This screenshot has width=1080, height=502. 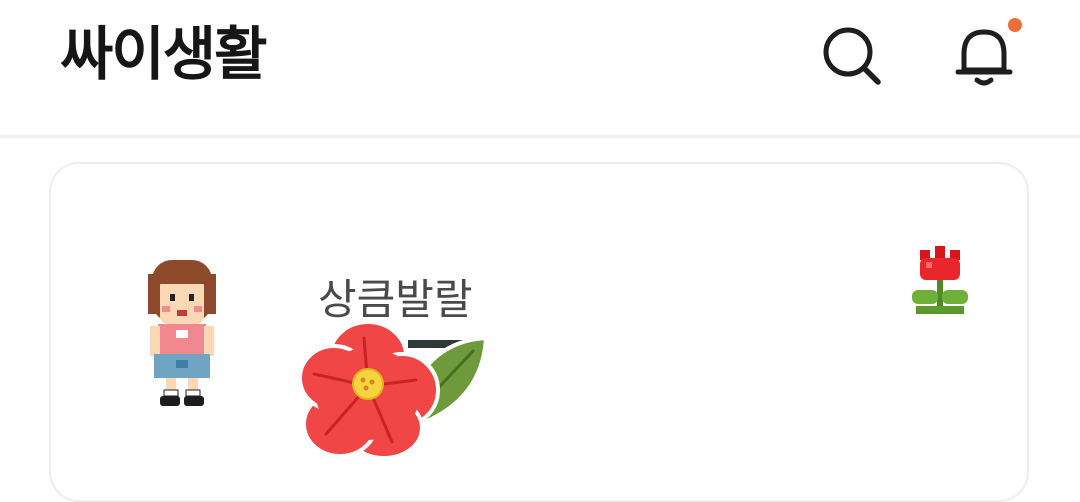 I want to click on header-divider, so click(x=540, y=136).